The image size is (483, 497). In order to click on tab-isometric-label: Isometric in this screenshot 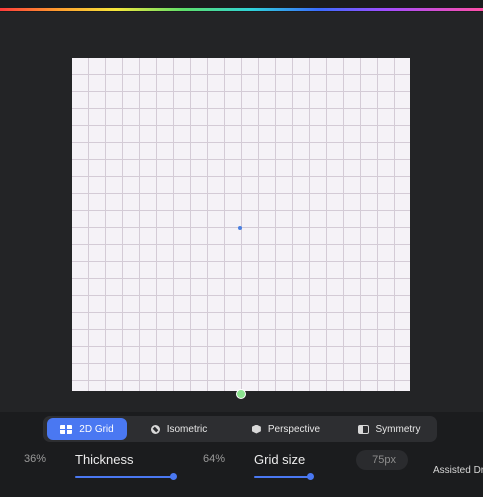, I will do `click(187, 429)`.